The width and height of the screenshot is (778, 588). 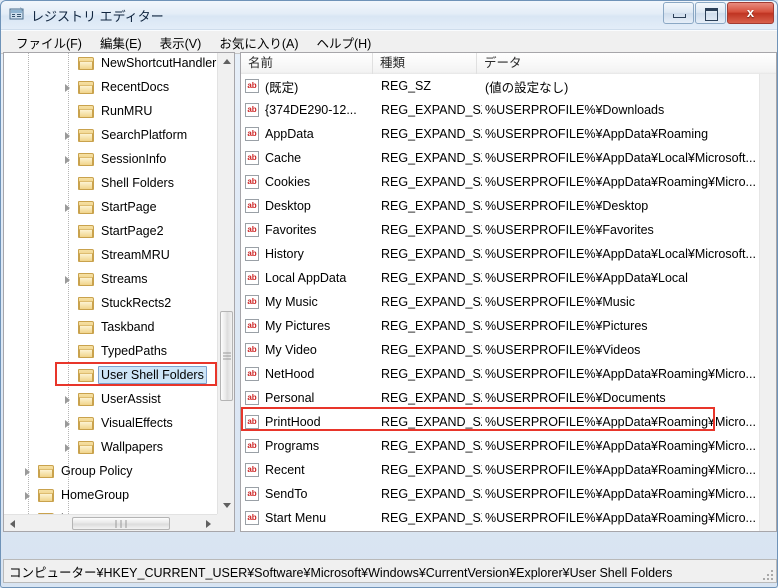 What do you see at coordinates (49, 42) in the screenshot?
I see `menu-file: ファイル(F)` at bounding box center [49, 42].